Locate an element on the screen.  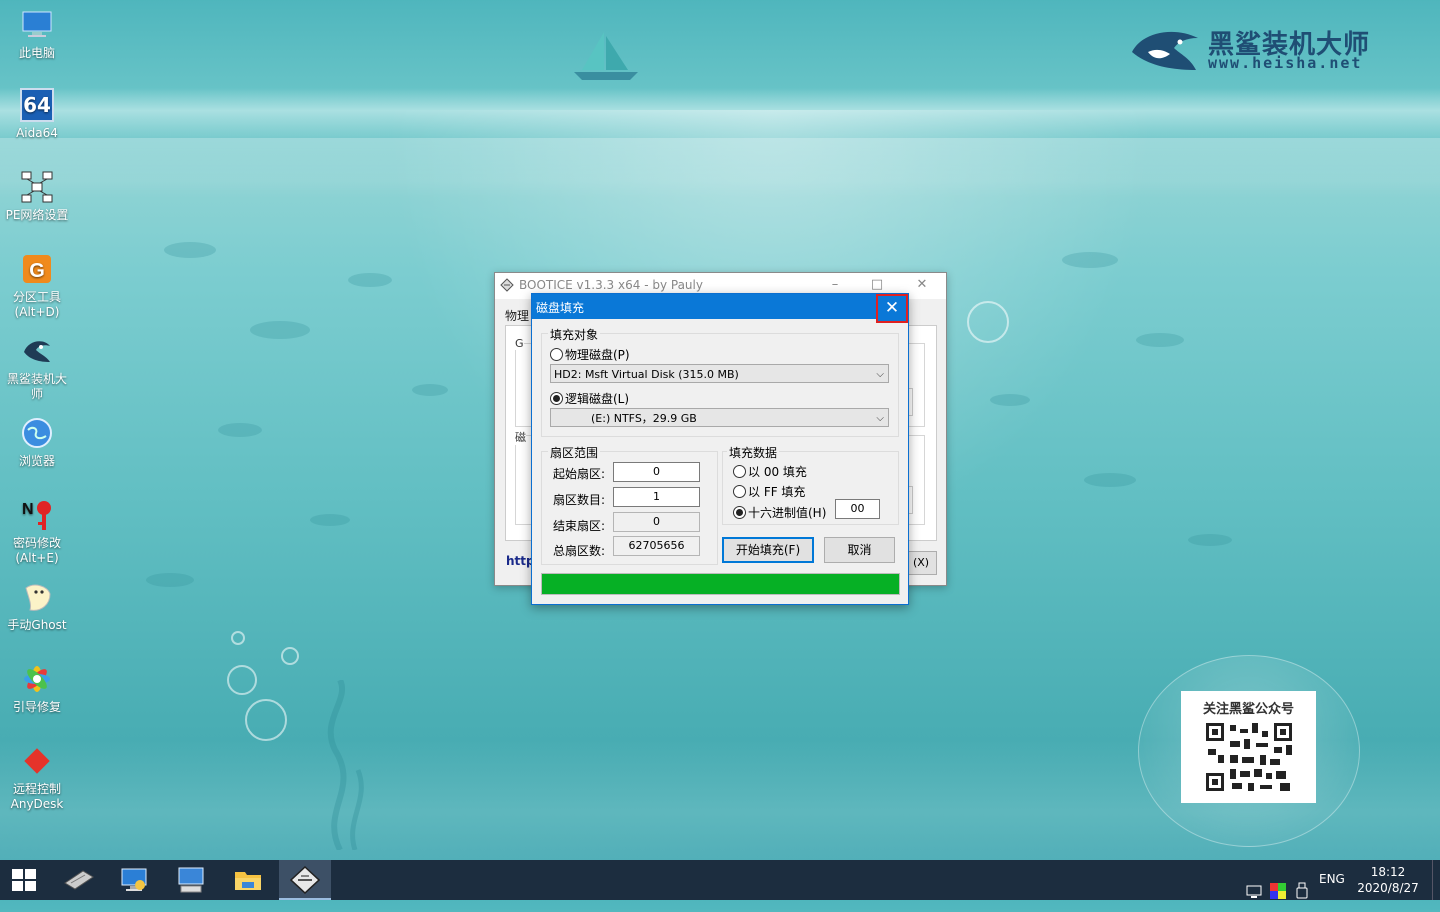
minimize-icon: – is located at coordinates (835, 284).